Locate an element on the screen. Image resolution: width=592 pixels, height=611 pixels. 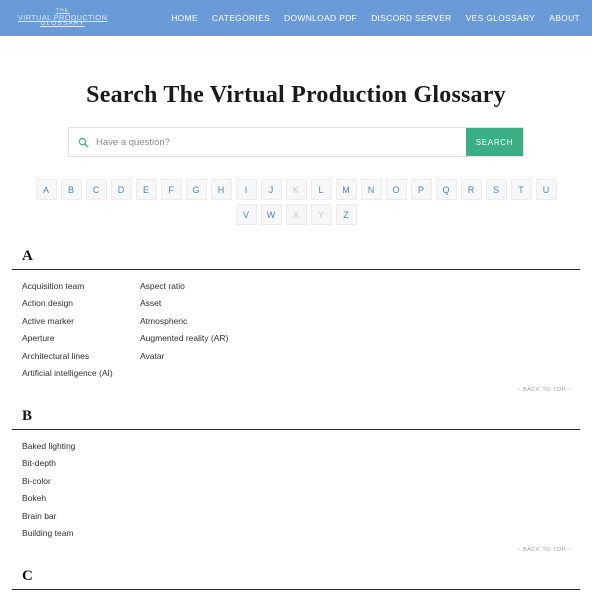
nav-item-categories: CATEGORIES is located at coordinates (241, 18).